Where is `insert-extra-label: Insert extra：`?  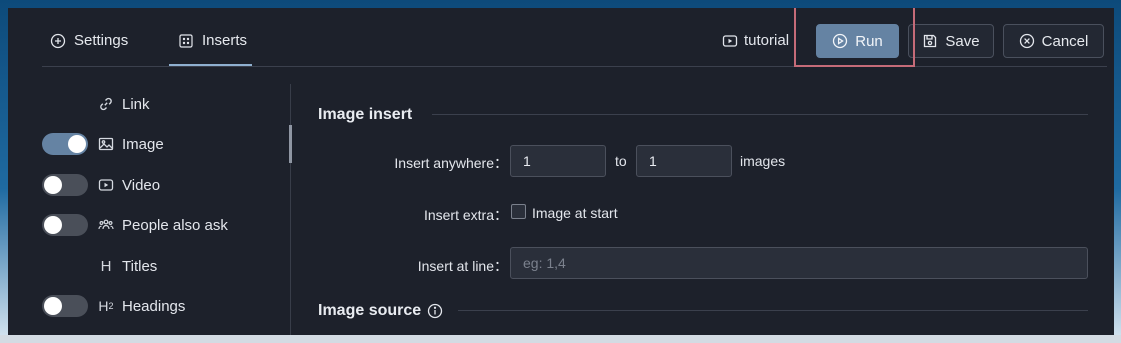 insert-extra-label: Insert extra： is located at coordinates (465, 215).